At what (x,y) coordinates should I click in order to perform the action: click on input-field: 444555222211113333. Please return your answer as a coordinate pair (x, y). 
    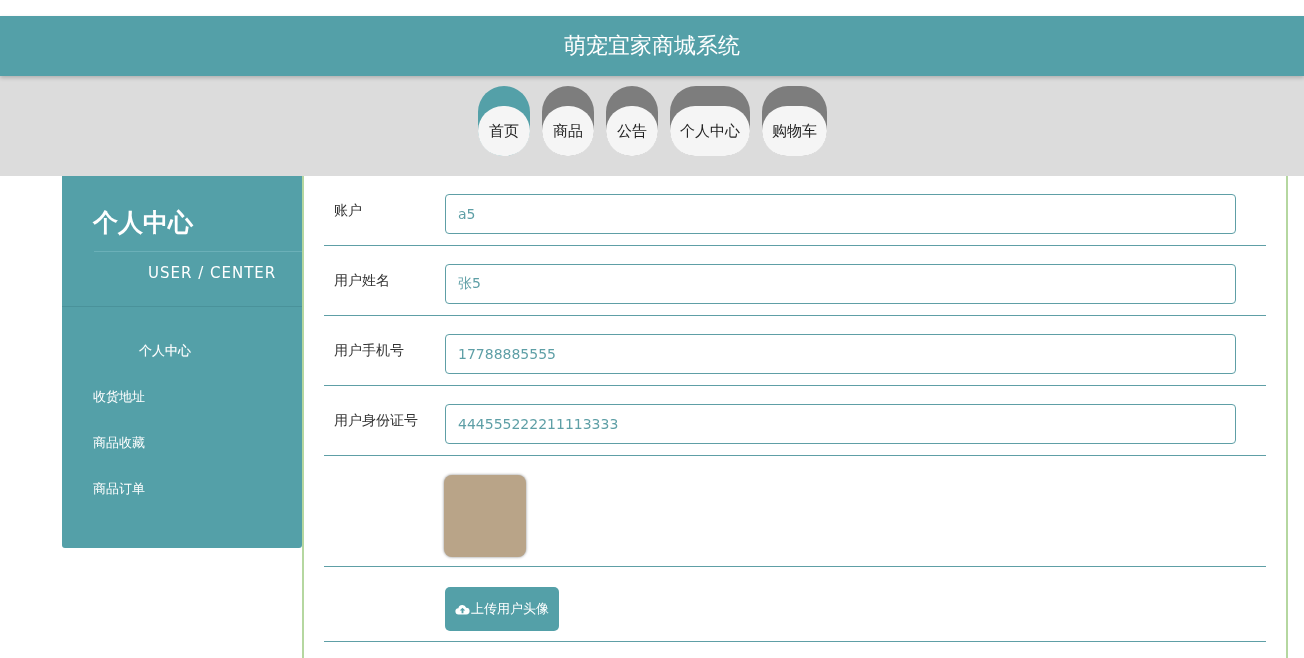
    Looking at the image, I should click on (840, 424).